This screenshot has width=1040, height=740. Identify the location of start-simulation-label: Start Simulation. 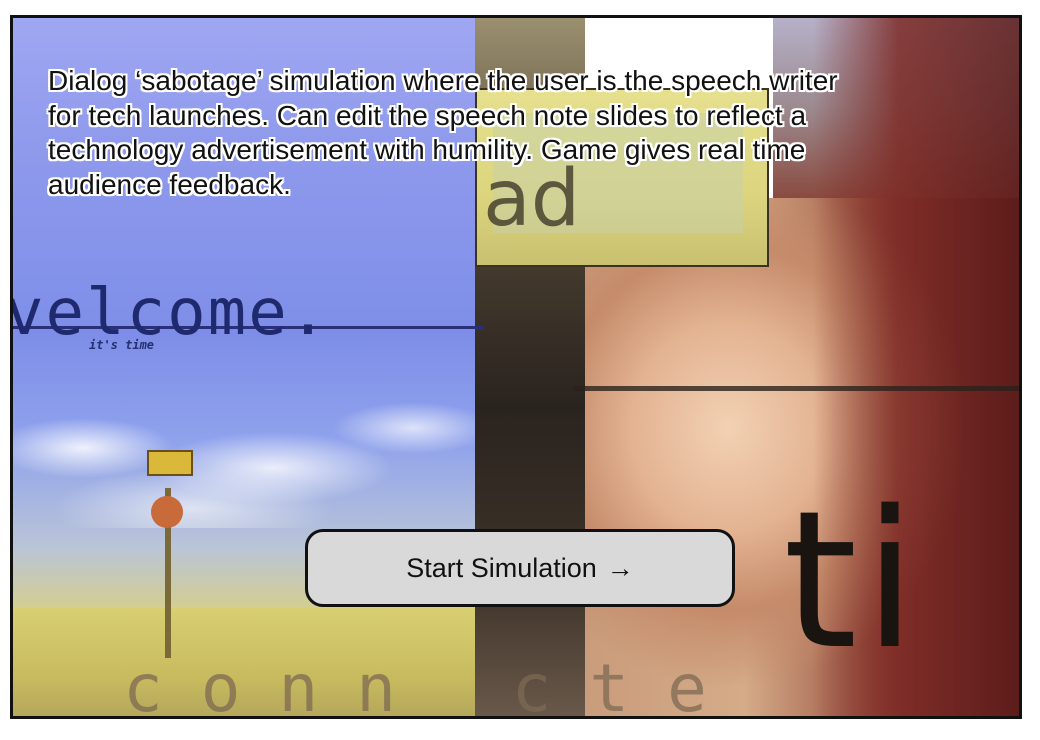
(501, 567).